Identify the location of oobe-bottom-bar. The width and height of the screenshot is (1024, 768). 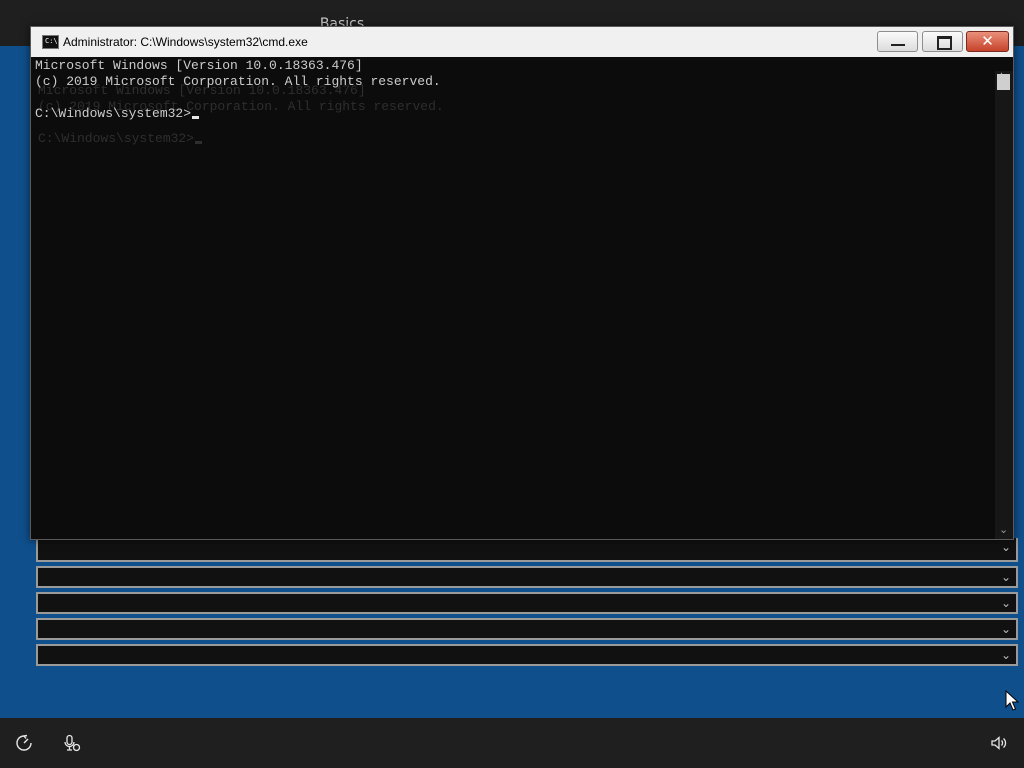
(512, 743).